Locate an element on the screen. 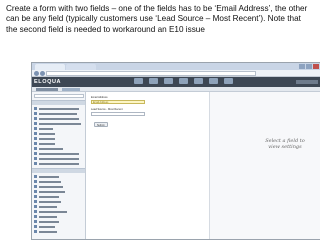 This screenshot has width=320, height=240. section-header-custom-fields is located at coordinates (58, 170).